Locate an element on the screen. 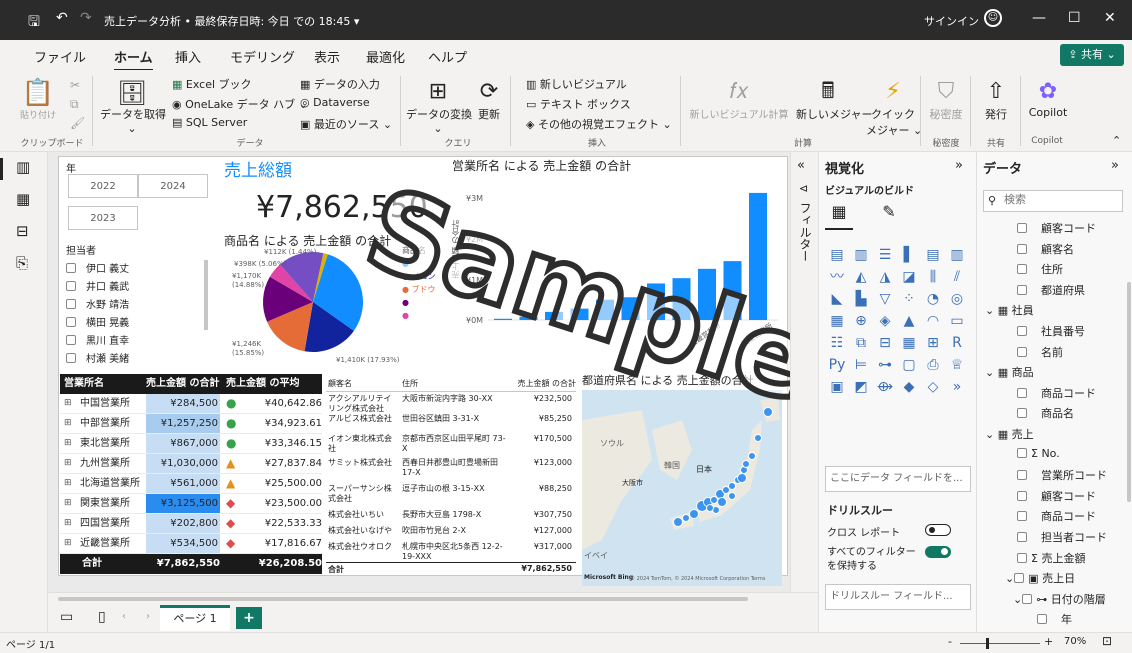  chevron-left-icon: « is located at coordinates (801, 165).